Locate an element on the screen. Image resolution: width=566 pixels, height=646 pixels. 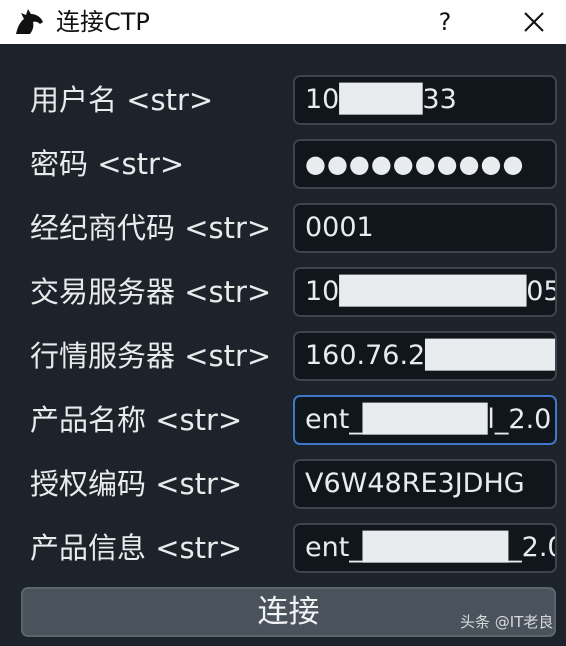
form-row-password: 密码 <str> ●●●●●●●●●● is located at coordinates (283, 164).